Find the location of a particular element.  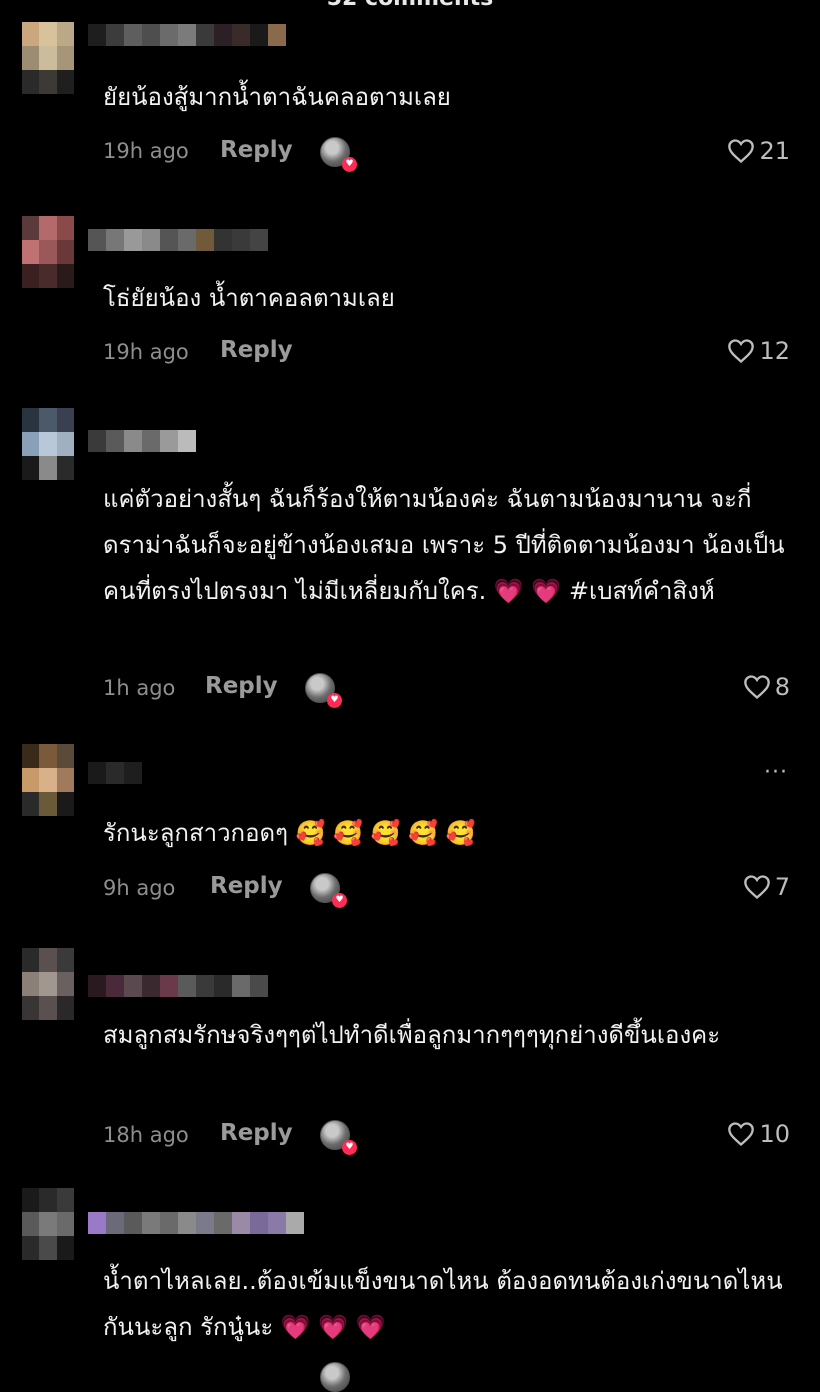

comment-timestamp: 1h ago is located at coordinates (139, 688).